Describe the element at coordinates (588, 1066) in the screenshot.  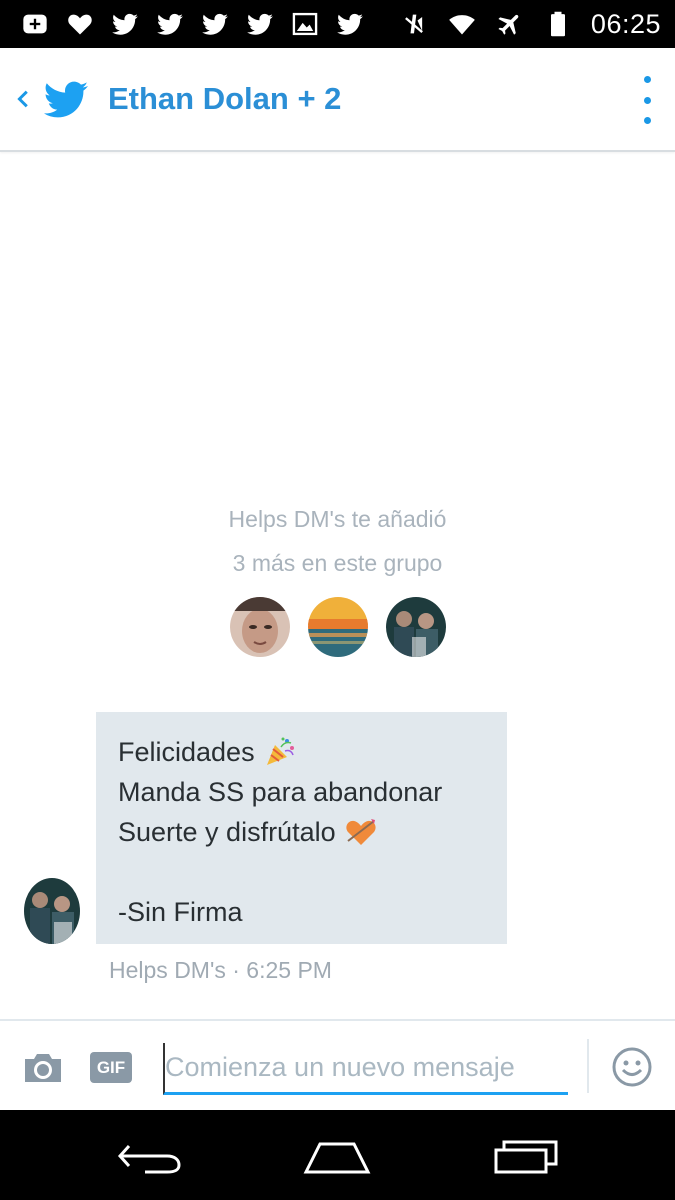
I see `divider` at that location.